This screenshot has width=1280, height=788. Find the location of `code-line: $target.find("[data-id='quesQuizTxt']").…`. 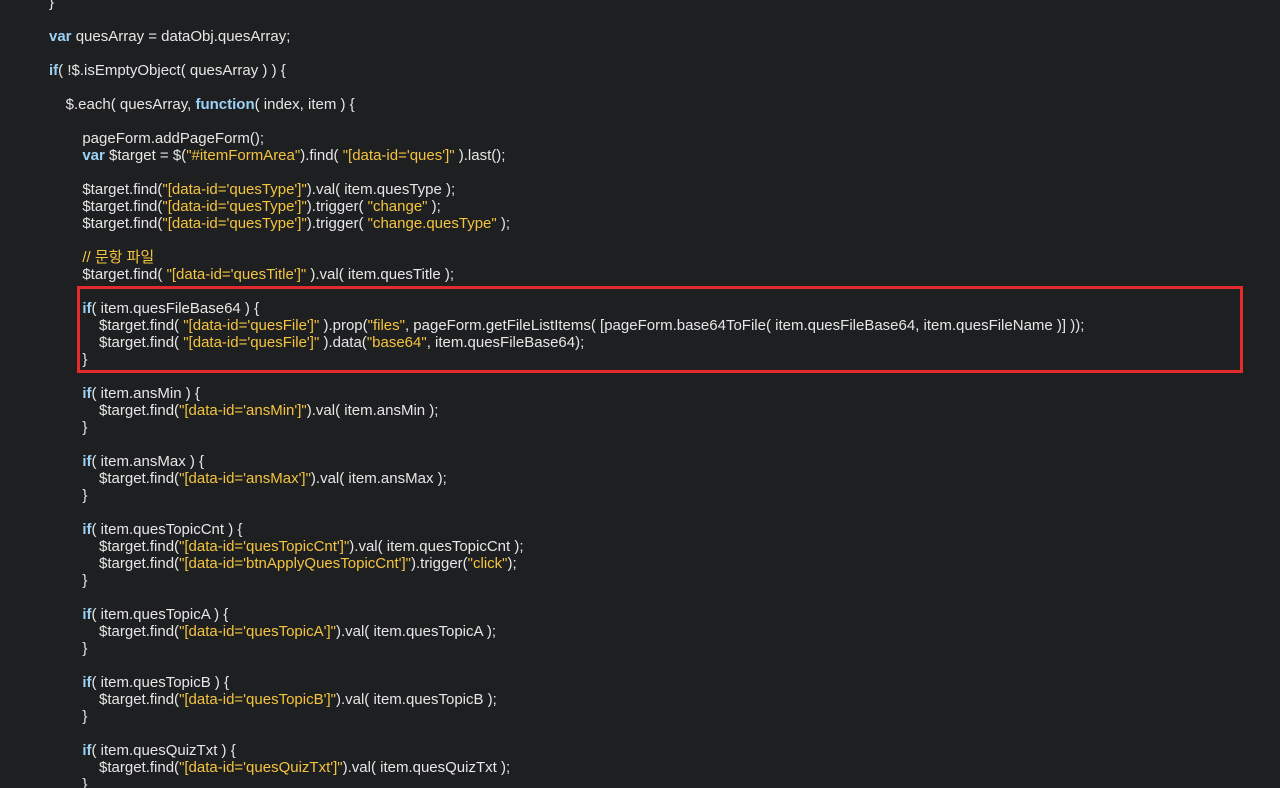

code-line: $target.find("[data-id='quesQuizTxt']").… is located at coordinates (566, 767).